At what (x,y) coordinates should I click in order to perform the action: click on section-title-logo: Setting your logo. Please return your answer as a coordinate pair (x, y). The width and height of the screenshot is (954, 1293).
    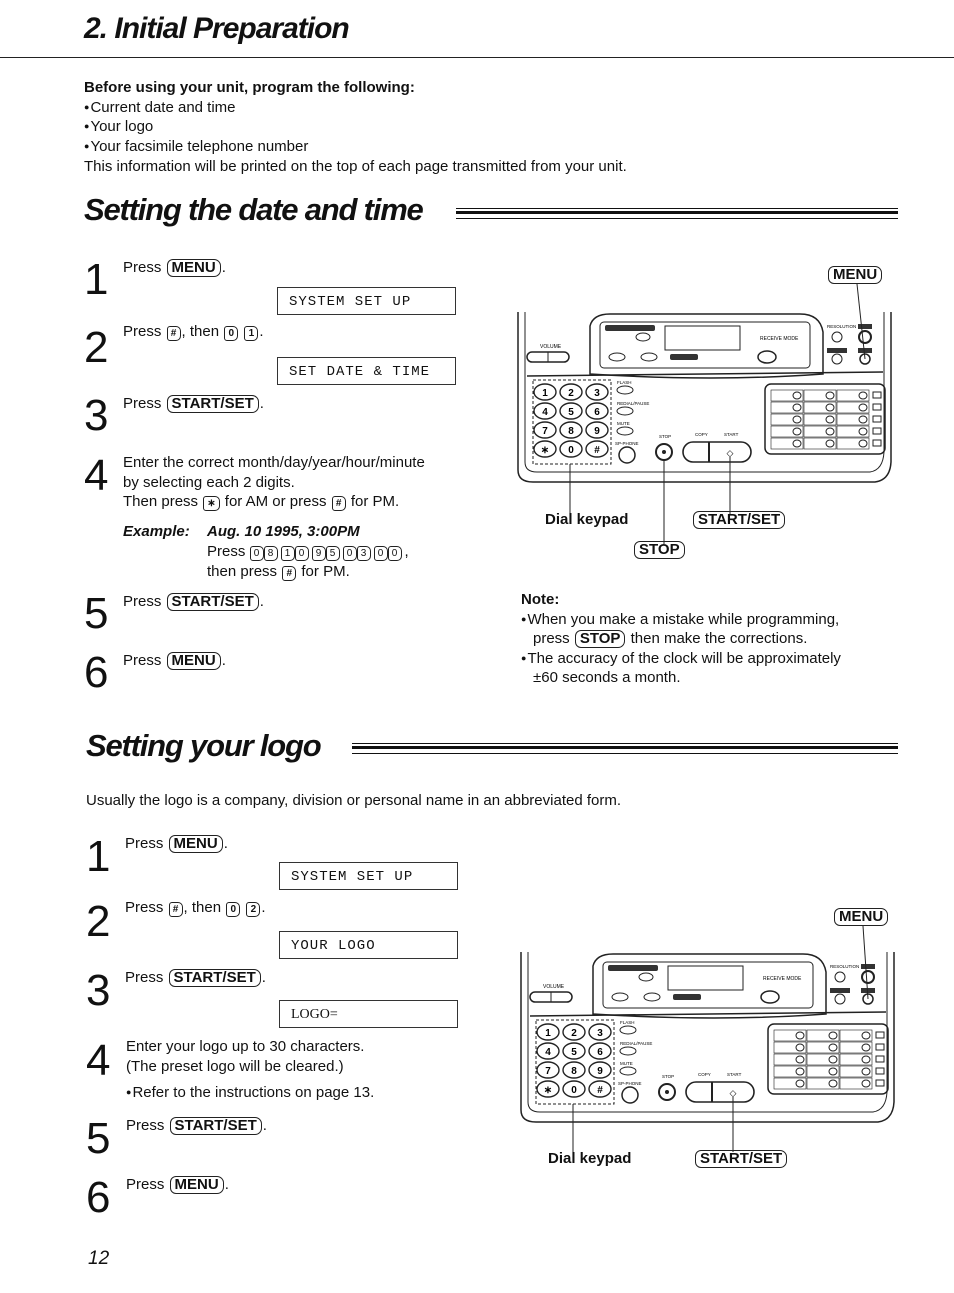
    Looking at the image, I should click on (204, 745).